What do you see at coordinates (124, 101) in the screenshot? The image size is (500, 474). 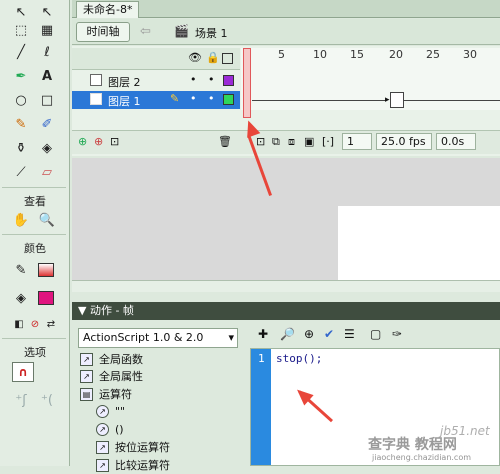 I see `layer-name: 图层 1` at bounding box center [124, 101].